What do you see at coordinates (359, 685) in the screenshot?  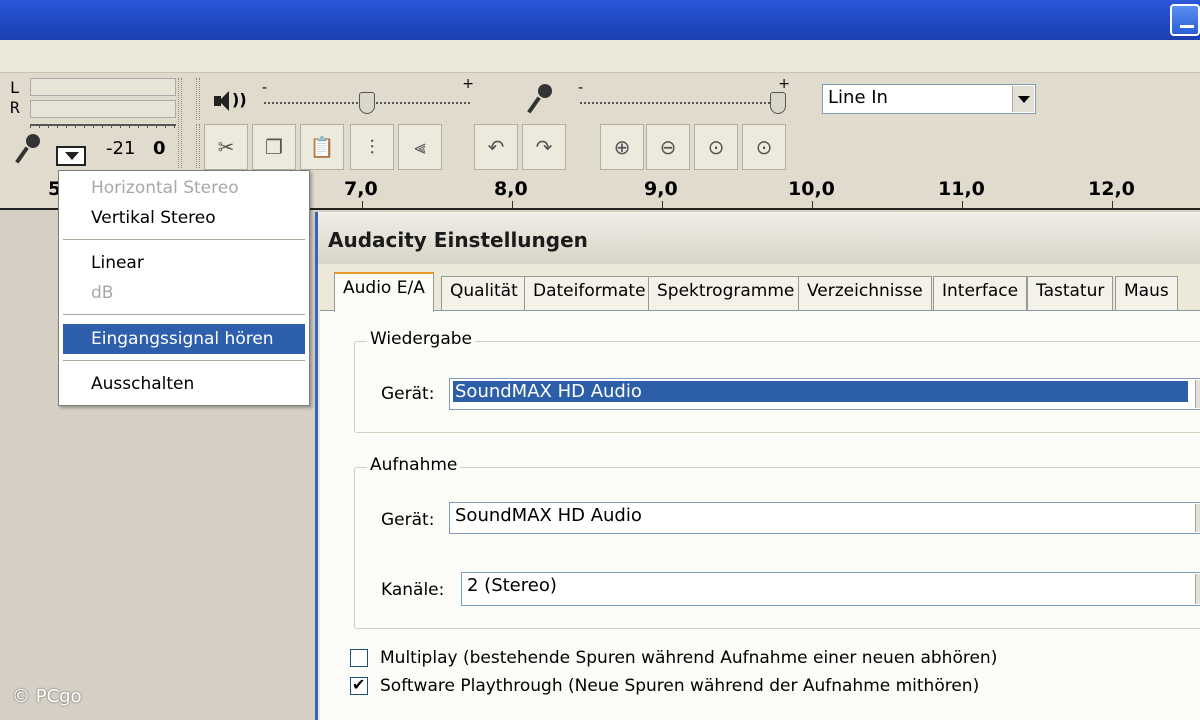 I see `software-playthrough-checkbox` at bounding box center [359, 685].